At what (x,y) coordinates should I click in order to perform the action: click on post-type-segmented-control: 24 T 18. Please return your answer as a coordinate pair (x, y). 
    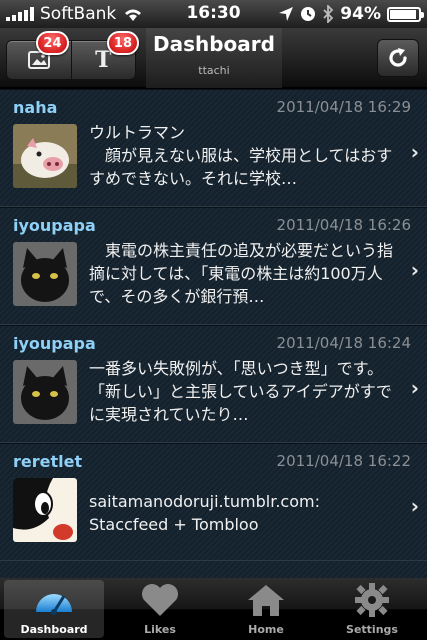
    Looking at the image, I should click on (72, 55).